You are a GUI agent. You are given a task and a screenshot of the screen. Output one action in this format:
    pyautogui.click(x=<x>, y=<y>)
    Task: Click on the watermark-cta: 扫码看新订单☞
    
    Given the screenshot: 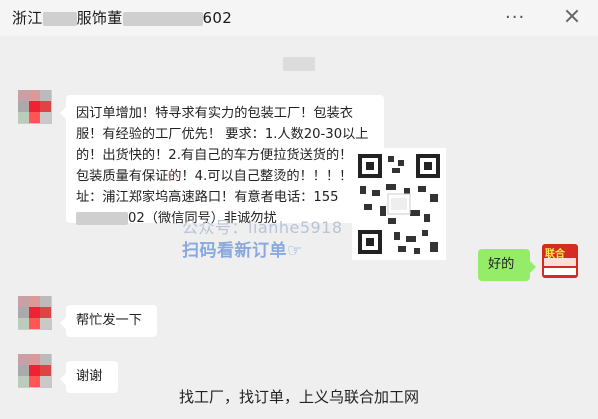 What is the action you would take?
    pyautogui.click(x=242, y=251)
    